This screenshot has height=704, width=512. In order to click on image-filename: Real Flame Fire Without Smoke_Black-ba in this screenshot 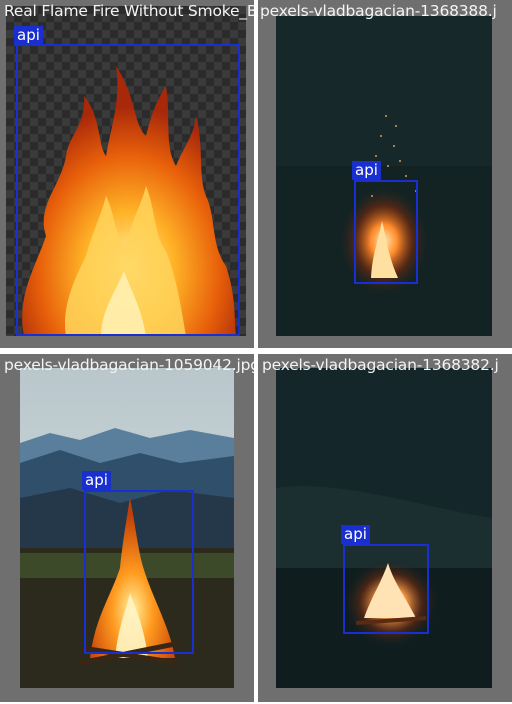, I will do `click(129, 11)`.